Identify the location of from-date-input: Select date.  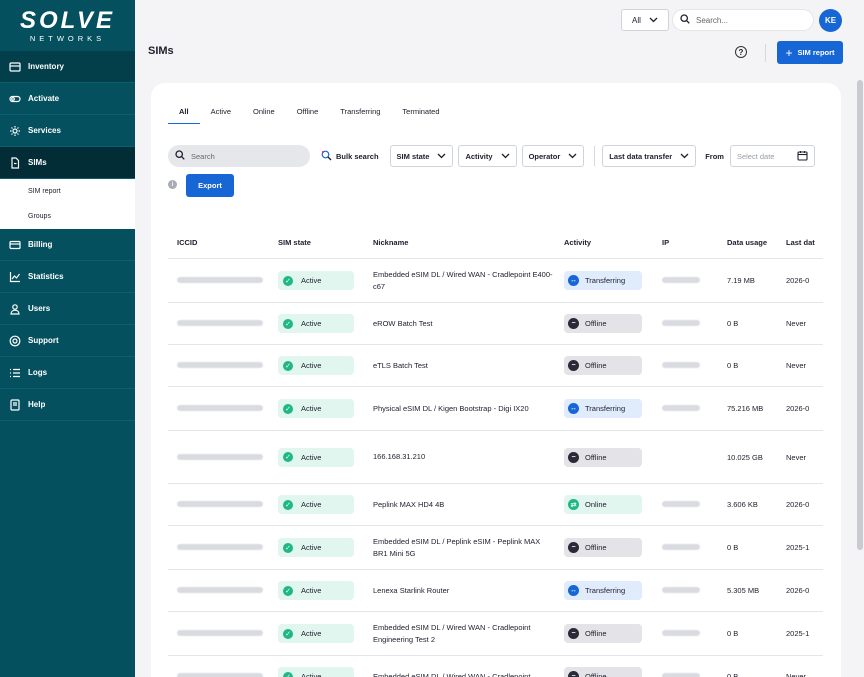
(772, 156).